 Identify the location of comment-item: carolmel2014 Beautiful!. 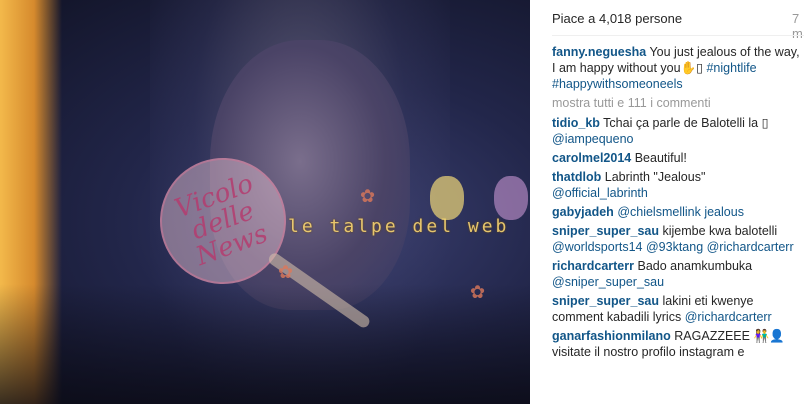
(677, 158).